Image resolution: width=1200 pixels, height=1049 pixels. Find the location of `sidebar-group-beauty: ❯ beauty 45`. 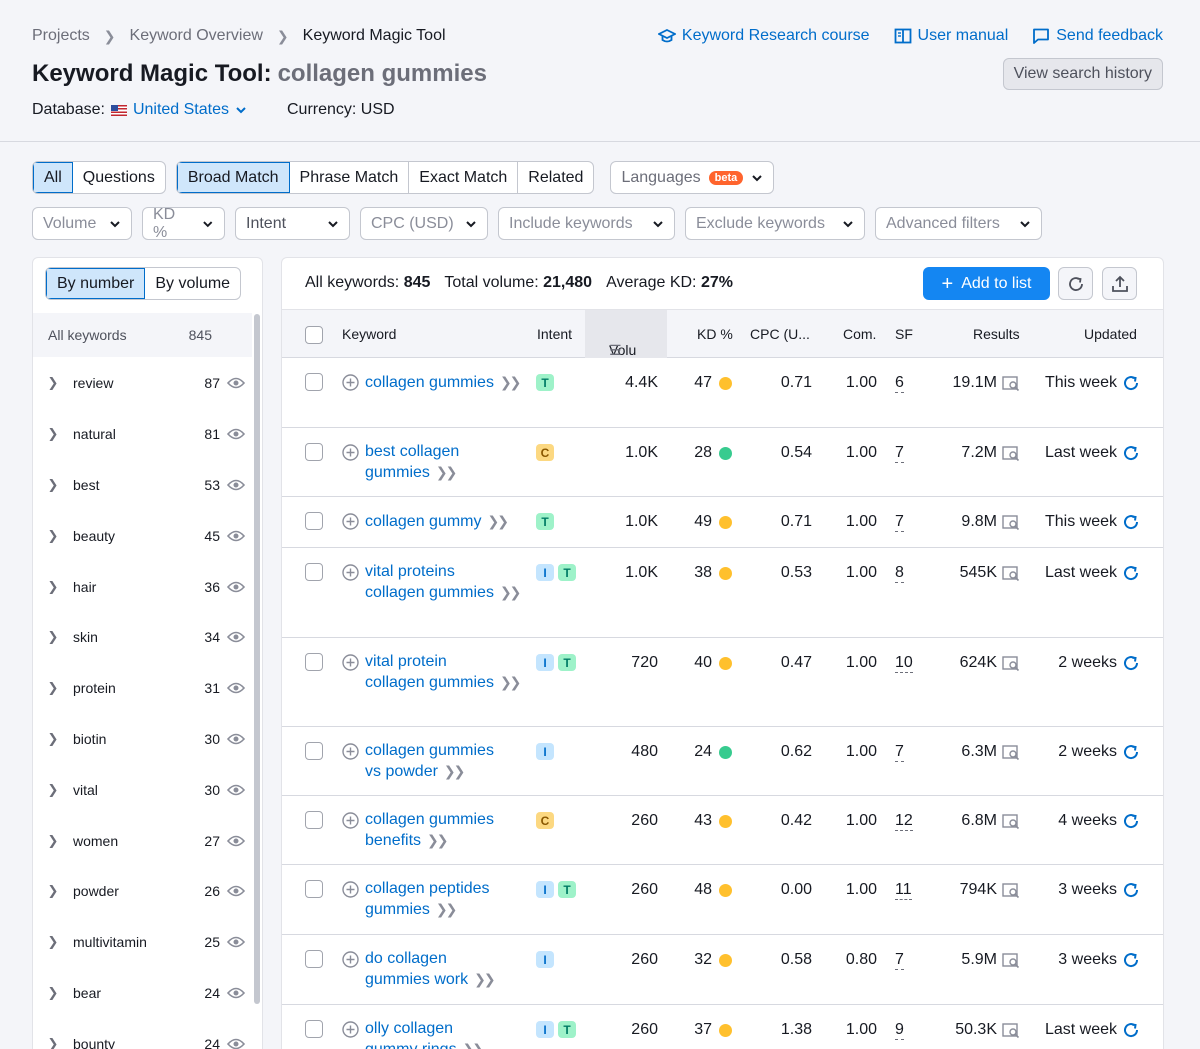

sidebar-group-beauty: ❯ beauty 45 is located at coordinates (142, 535).